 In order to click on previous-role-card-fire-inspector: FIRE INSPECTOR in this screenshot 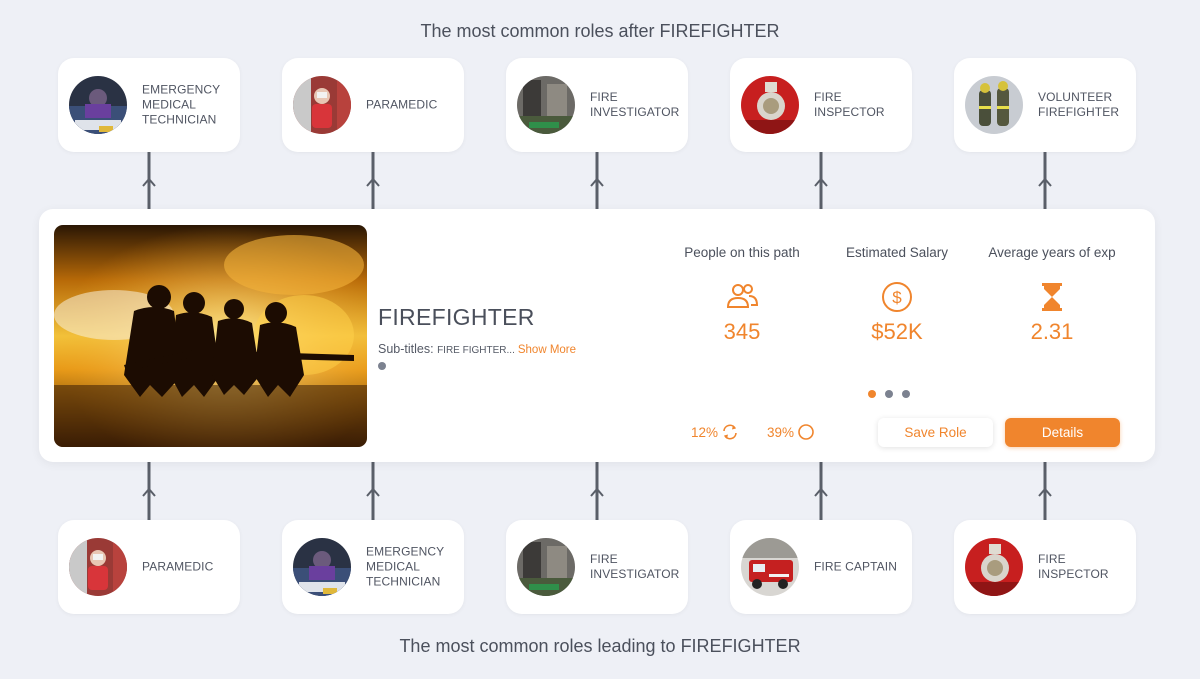, I will do `click(1045, 567)`.